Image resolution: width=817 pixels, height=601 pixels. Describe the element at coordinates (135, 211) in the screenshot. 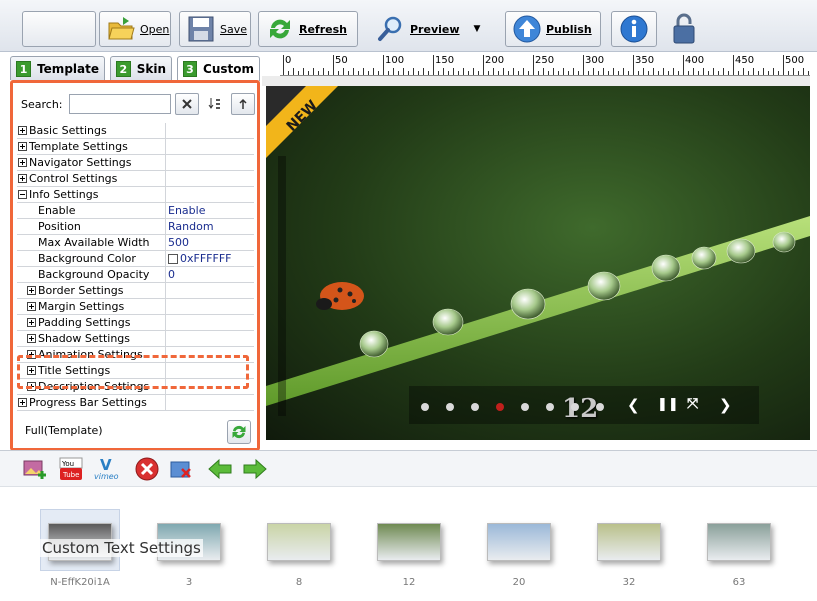

I see `property-row: Enable Enable` at that location.